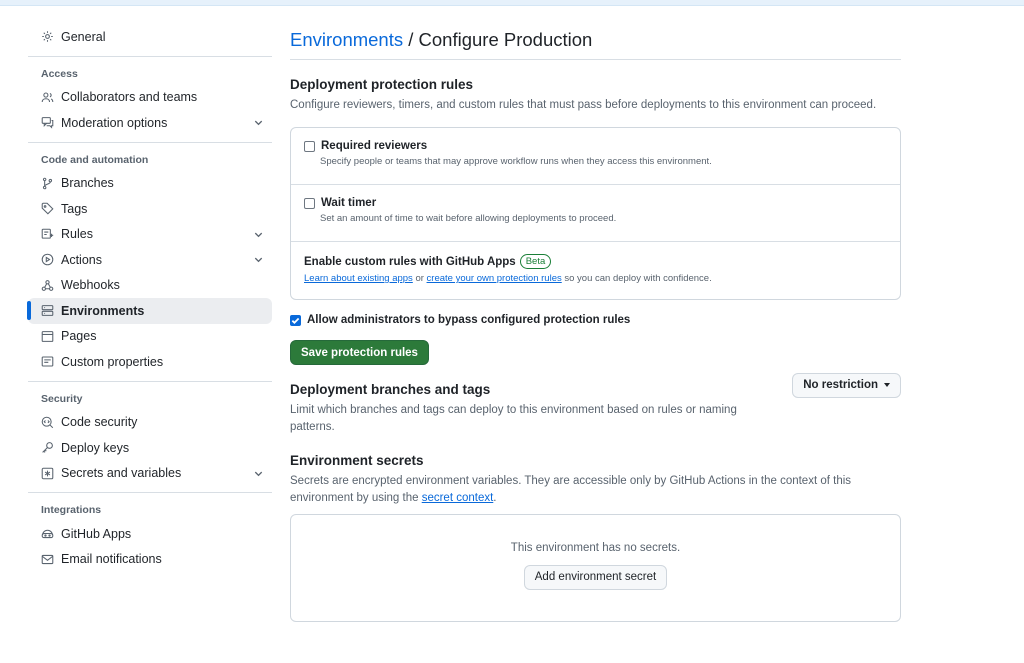 The image size is (1024, 663). What do you see at coordinates (59, 73) in the screenshot?
I see `sidebar-heading-access: Access` at bounding box center [59, 73].